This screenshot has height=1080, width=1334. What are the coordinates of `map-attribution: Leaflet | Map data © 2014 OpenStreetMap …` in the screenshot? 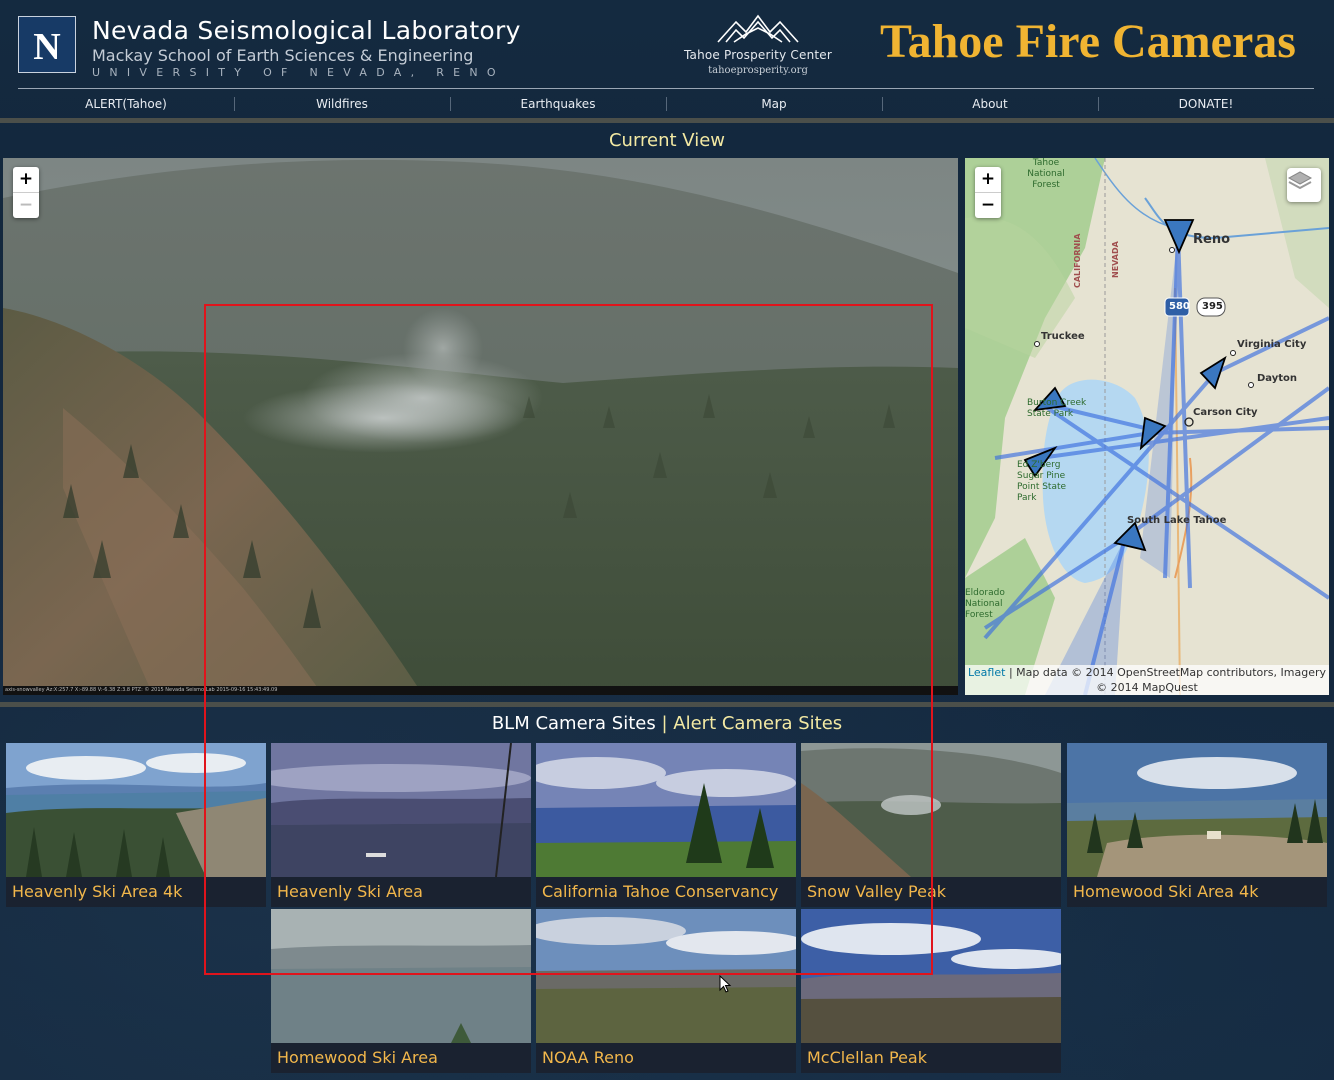 It's located at (1147, 680).